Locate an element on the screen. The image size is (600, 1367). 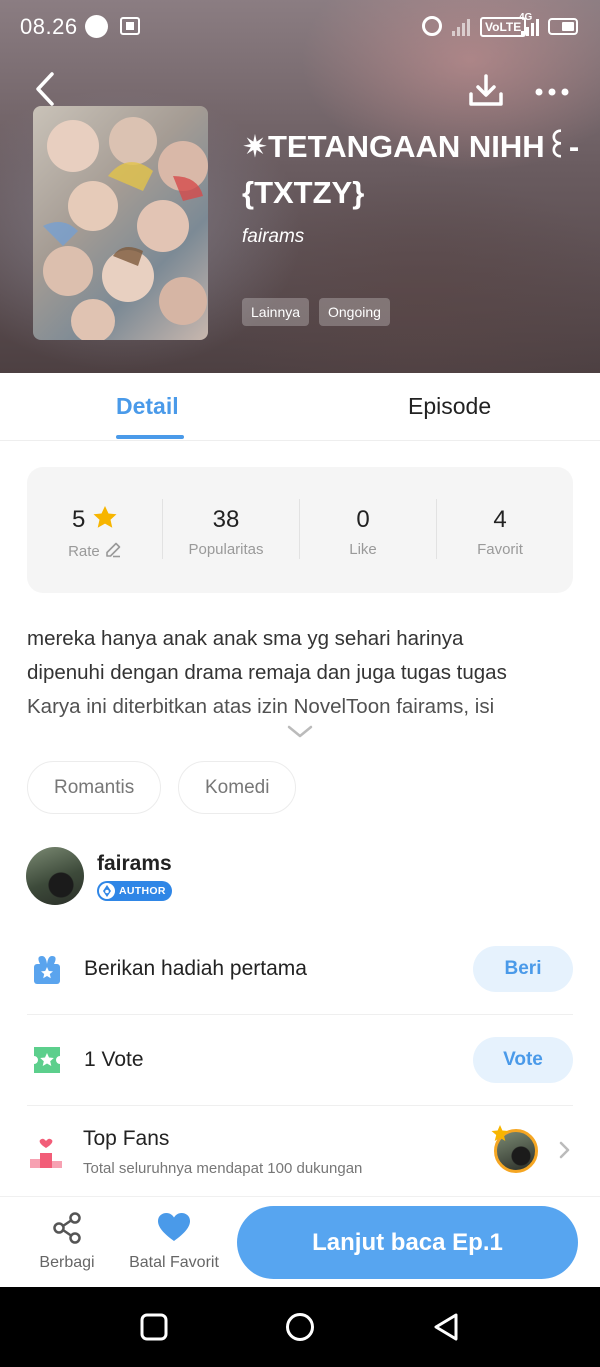
stat-favorite: 4 Favorit is located at coordinates (500, 531).